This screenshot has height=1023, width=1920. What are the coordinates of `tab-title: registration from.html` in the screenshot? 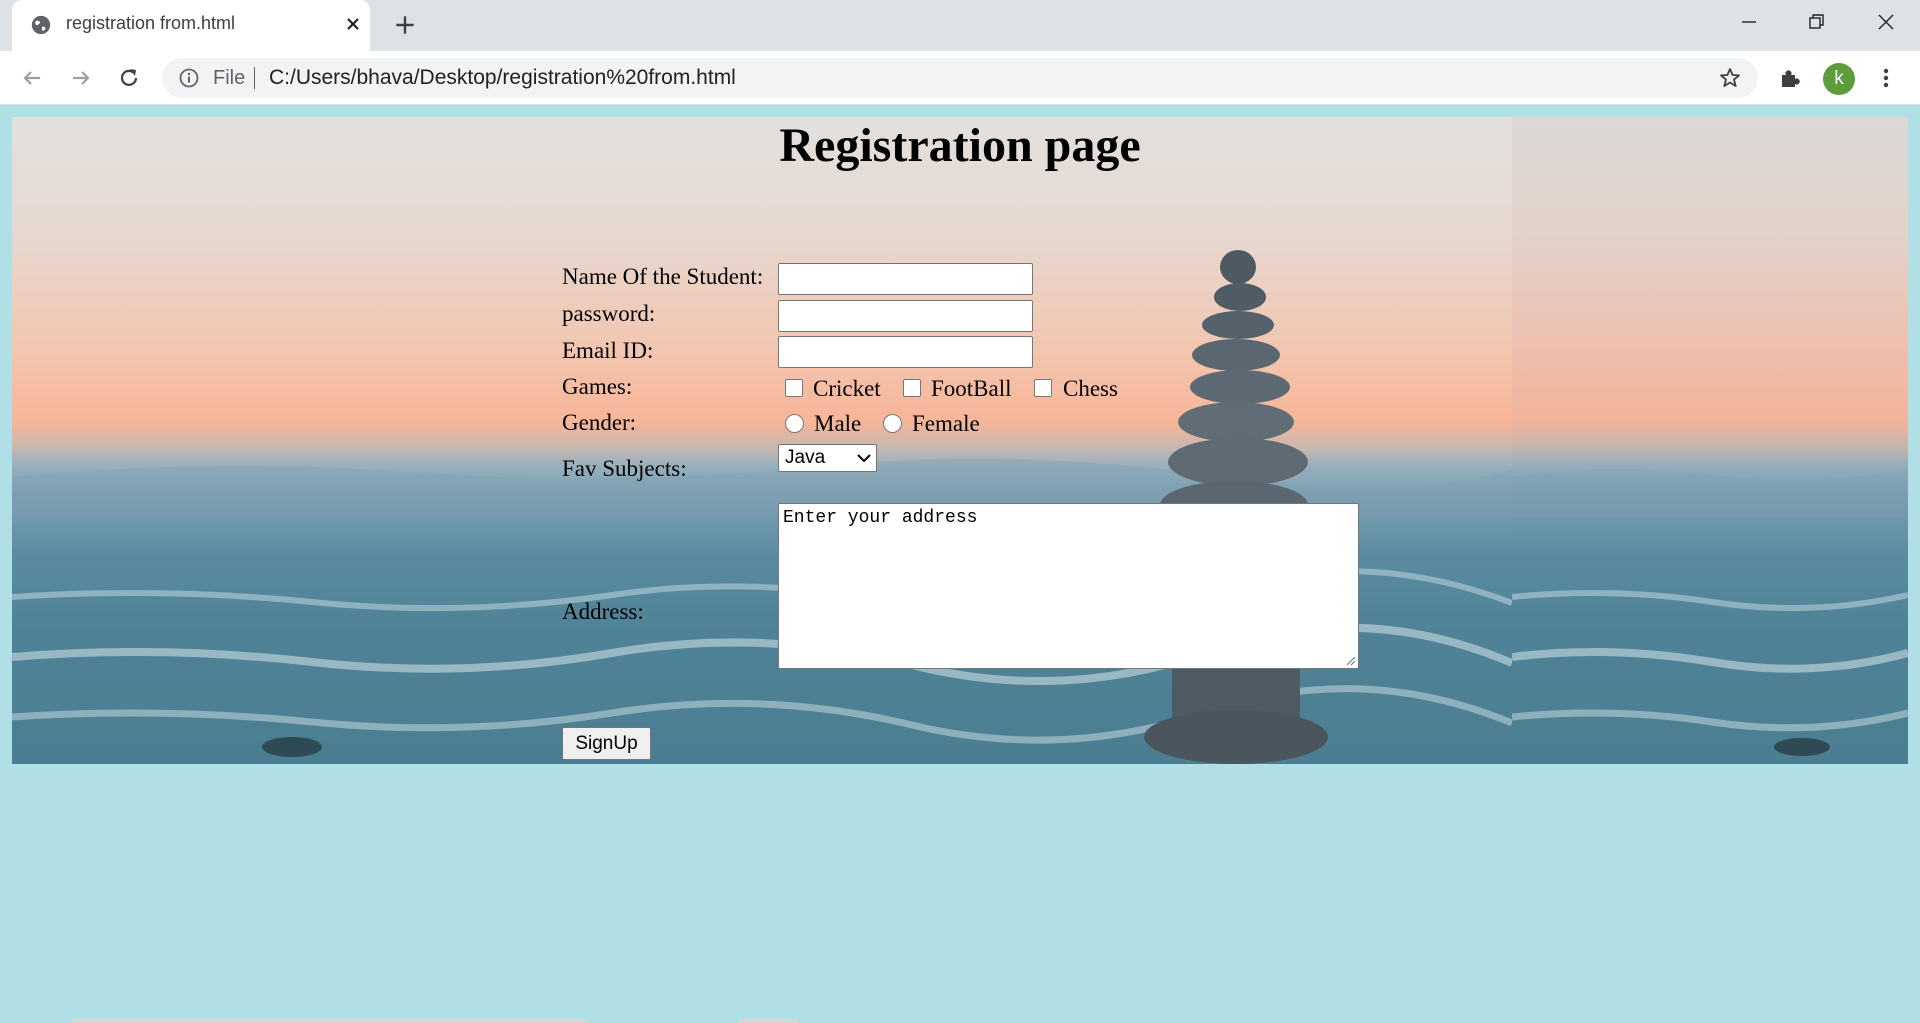 It's located at (151, 23).